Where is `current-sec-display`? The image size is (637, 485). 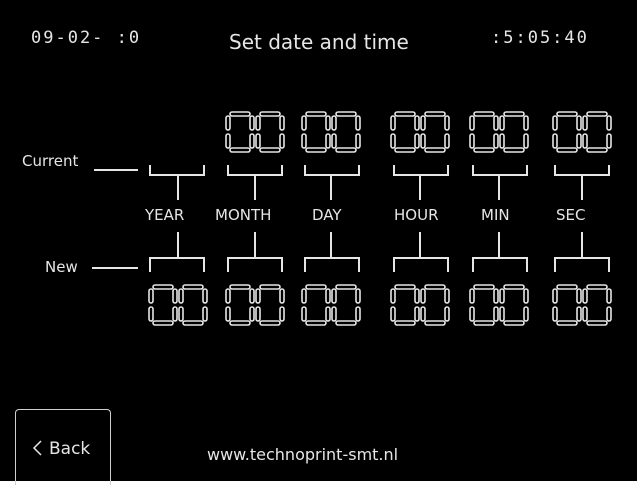 current-sec-display is located at coordinates (582, 132).